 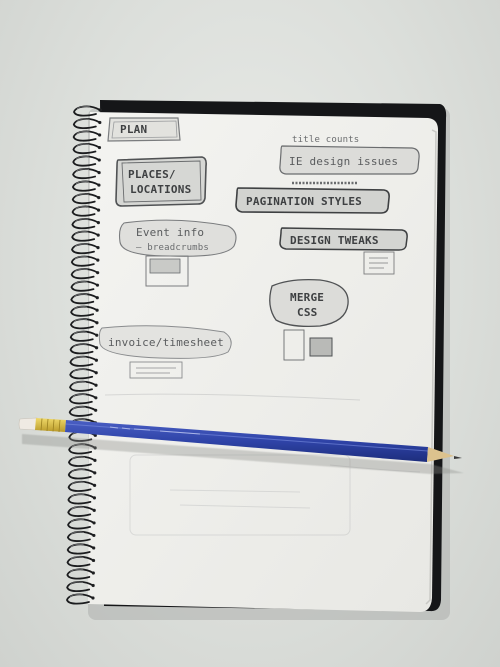 What do you see at coordinates (334, 240) in the screenshot?
I see `note-design-tweaks-text: DESIGN TWEAKS` at bounding box center [334, 240].